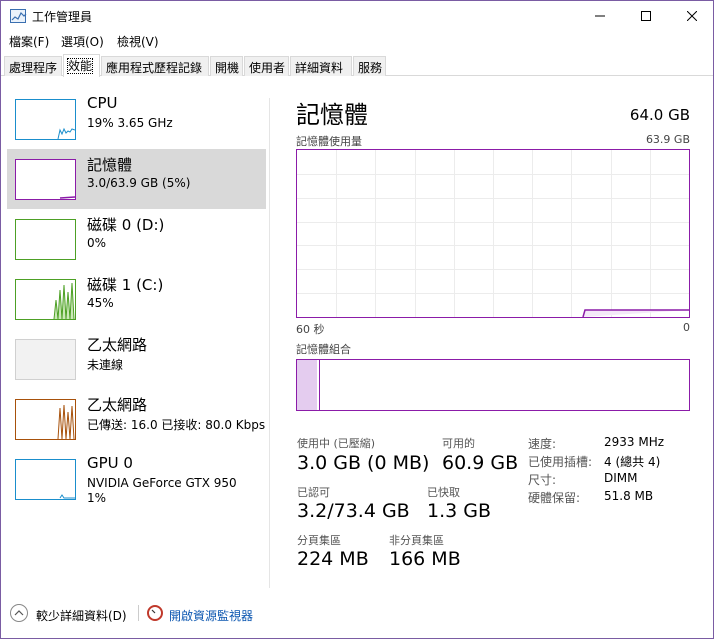 This screenshot has height=639, width=714. I want to click on tab-services: 服務, so click(369, 66).